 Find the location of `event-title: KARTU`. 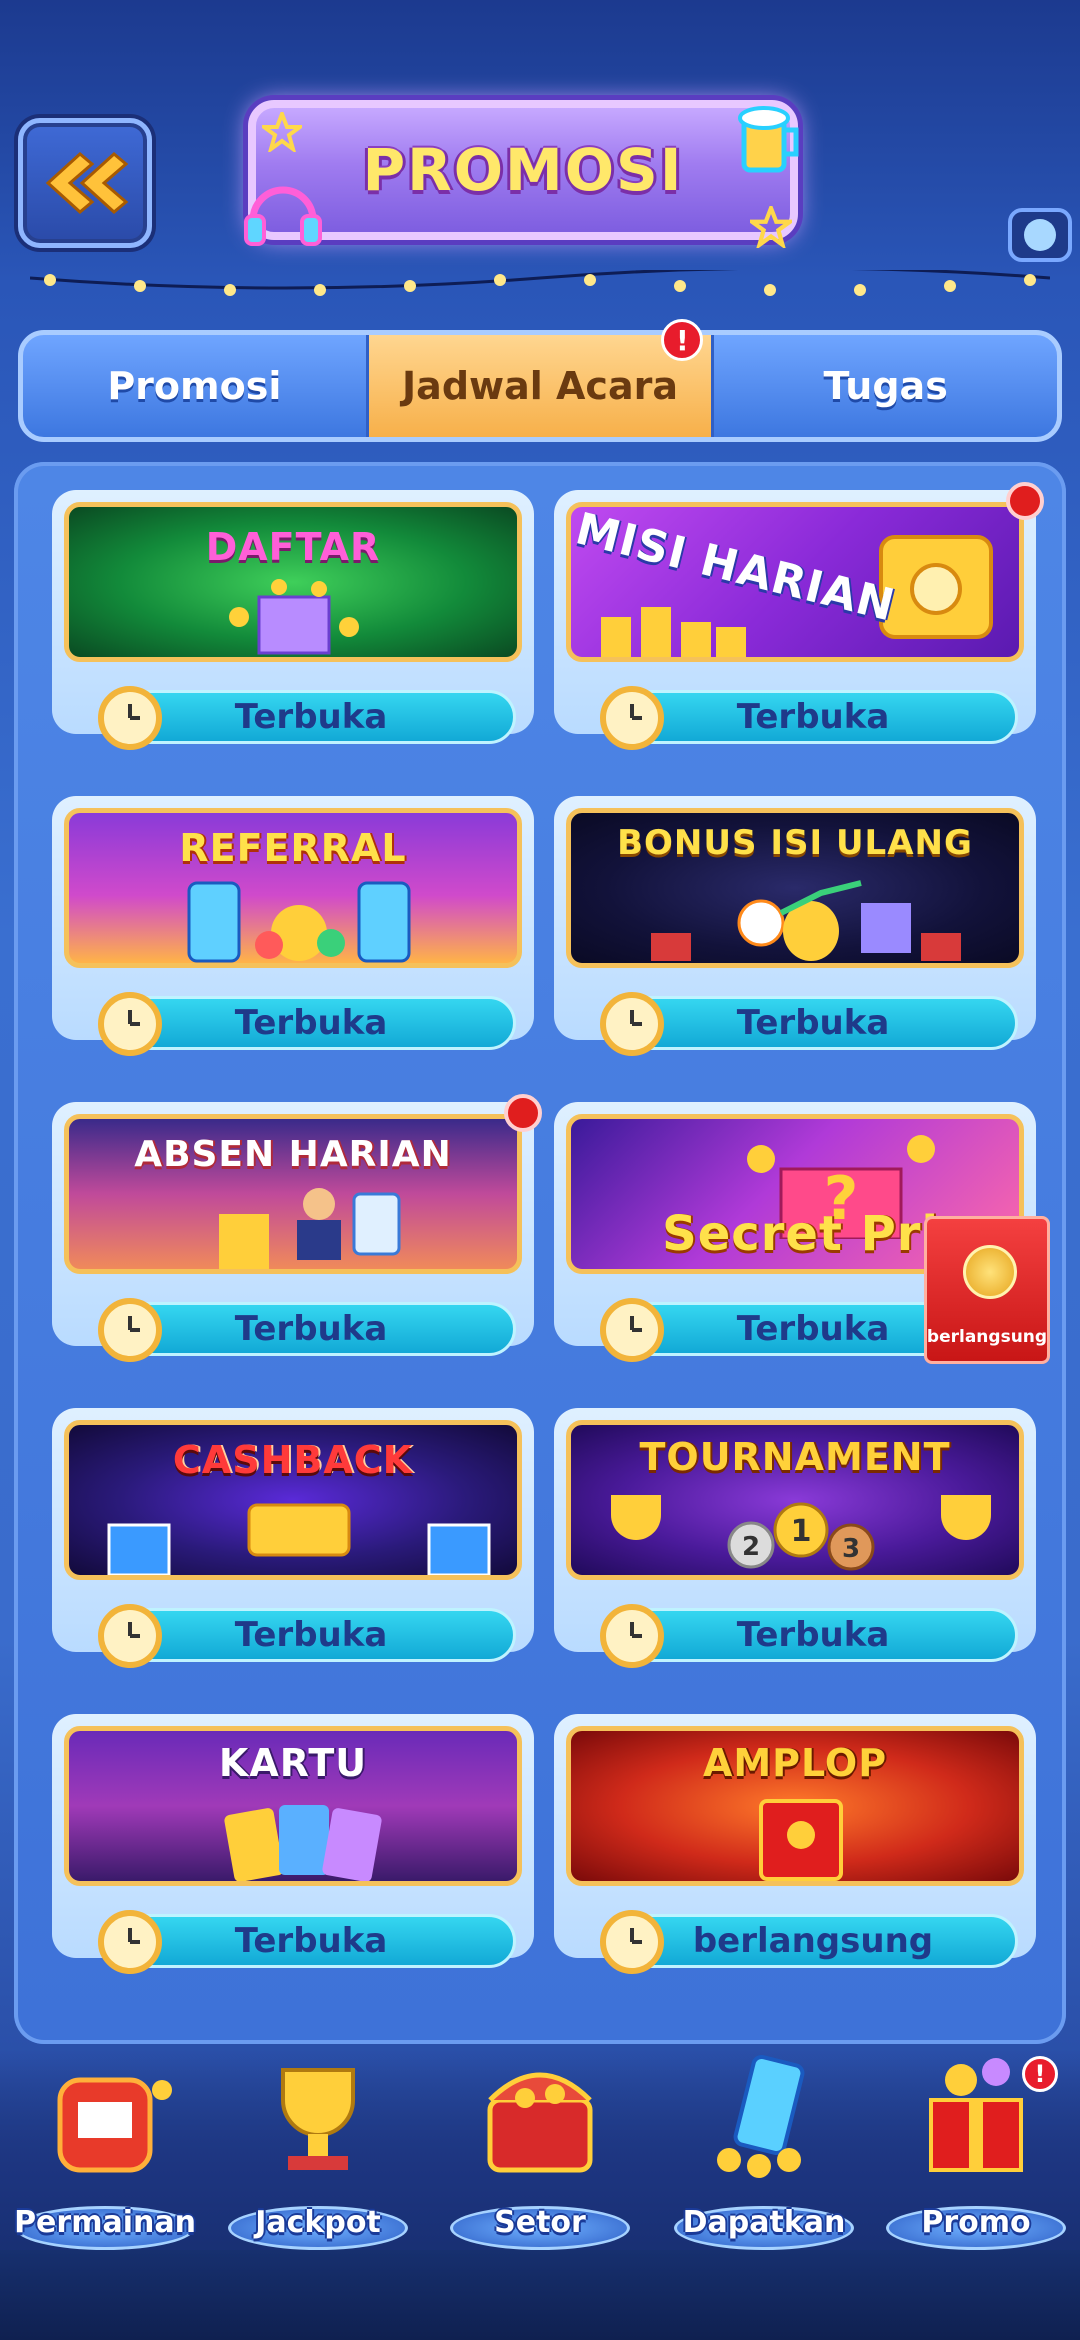

event-title: KARTU is located at coordinates (293, 1763).